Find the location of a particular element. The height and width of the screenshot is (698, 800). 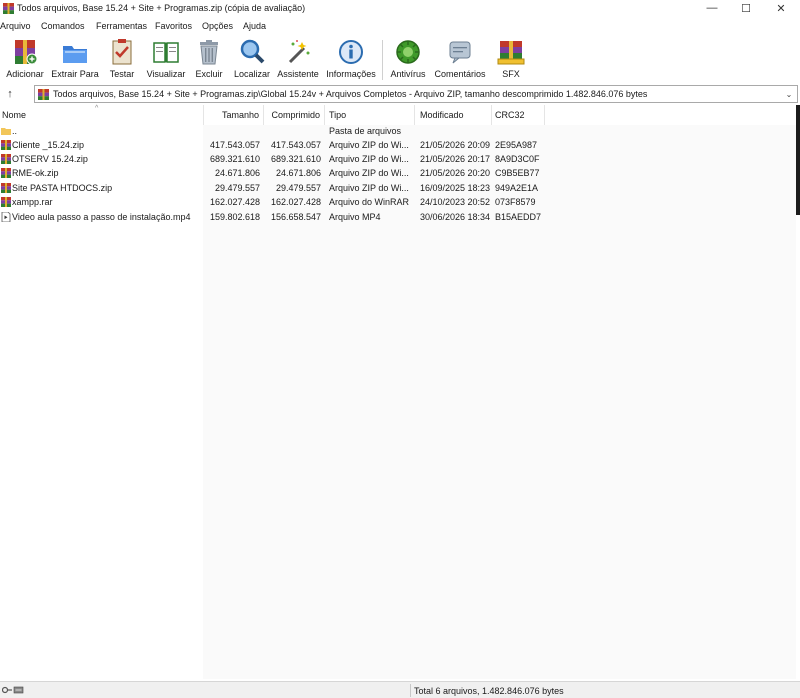

column-name: Nome is located at coordinates (102, 115).